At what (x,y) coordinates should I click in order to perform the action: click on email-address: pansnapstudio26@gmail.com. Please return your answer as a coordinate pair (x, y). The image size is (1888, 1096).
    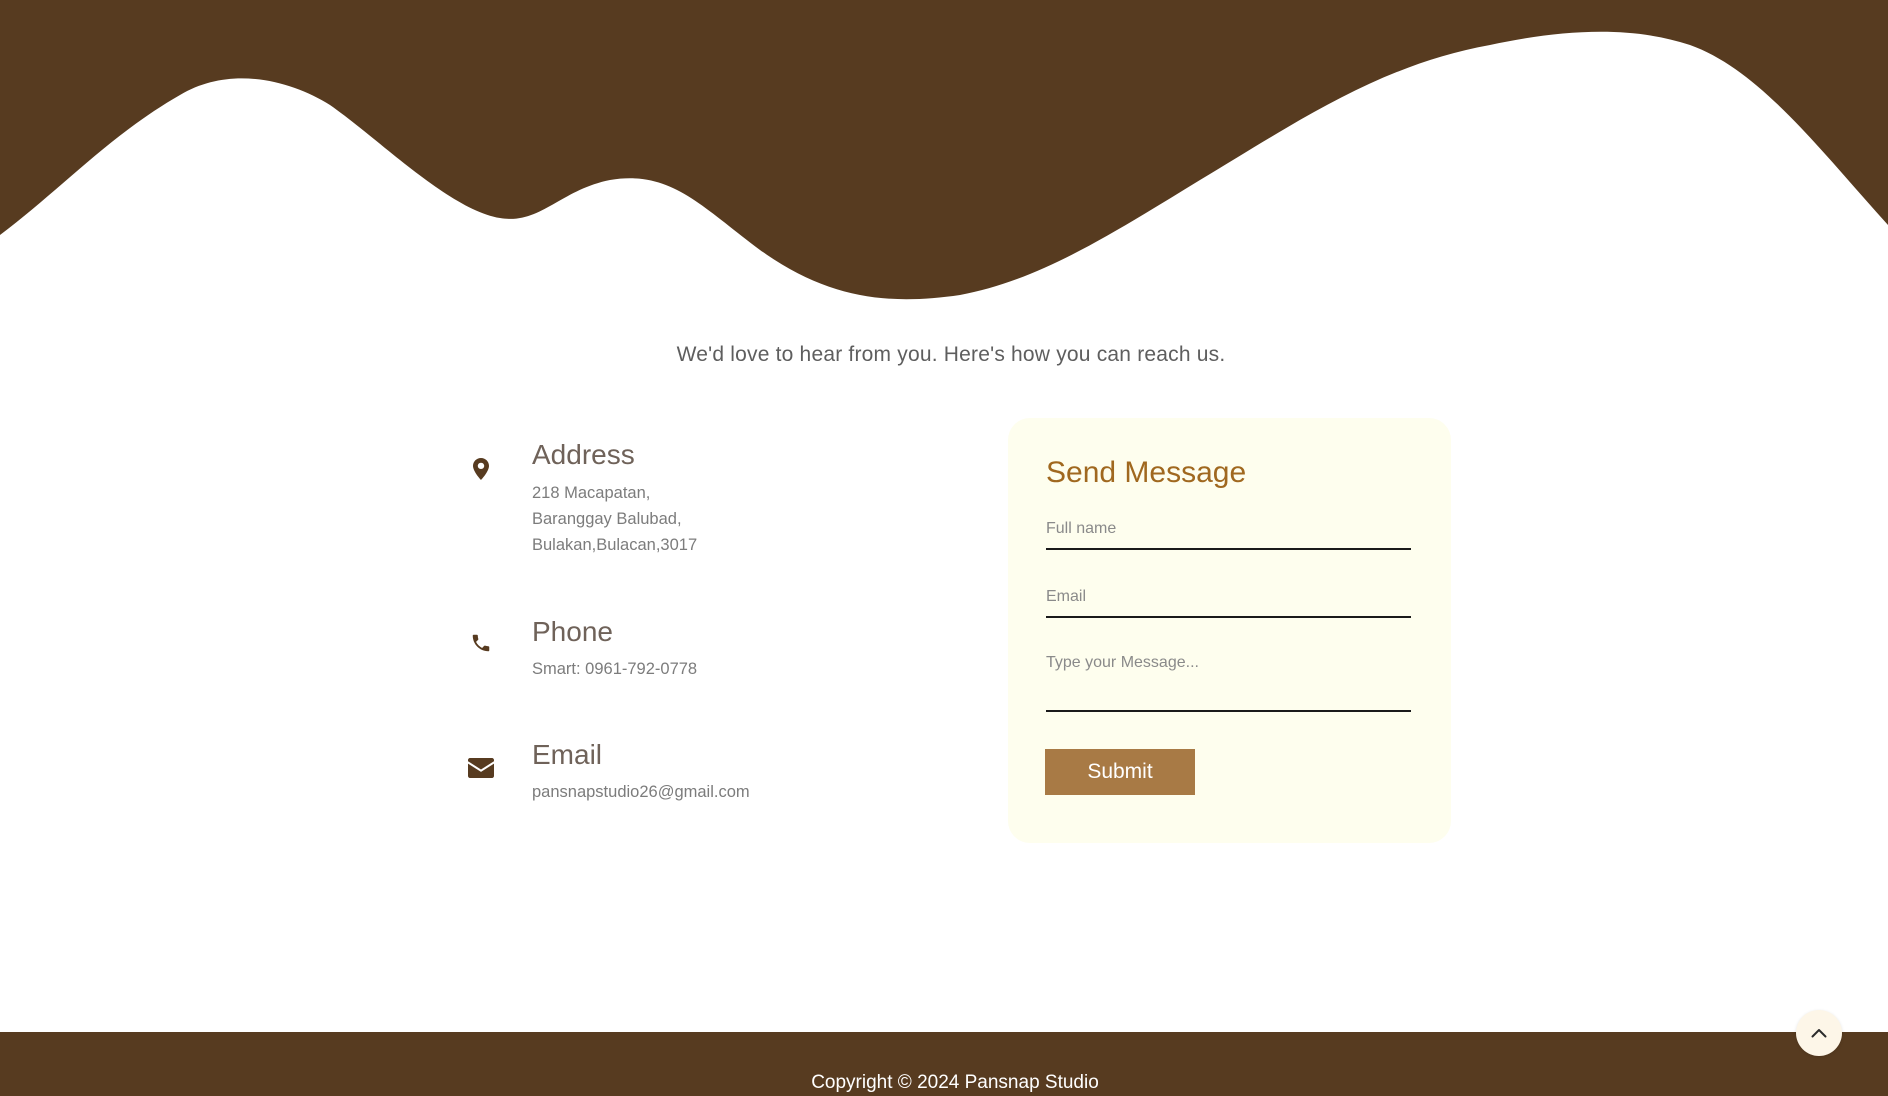
    Looking at the image, I should click on (641, 792).